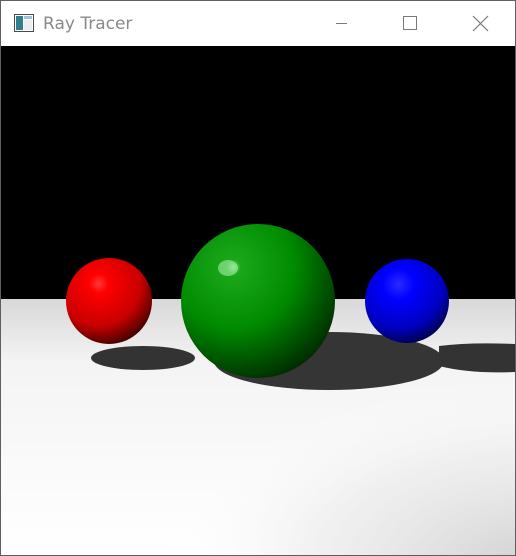 The height and width of the screenshot is (556, 516). What do you see at coordinates (143, 358) in the screenshot?
I see `red-sphere-shadow` at bounding box center [143, 358].